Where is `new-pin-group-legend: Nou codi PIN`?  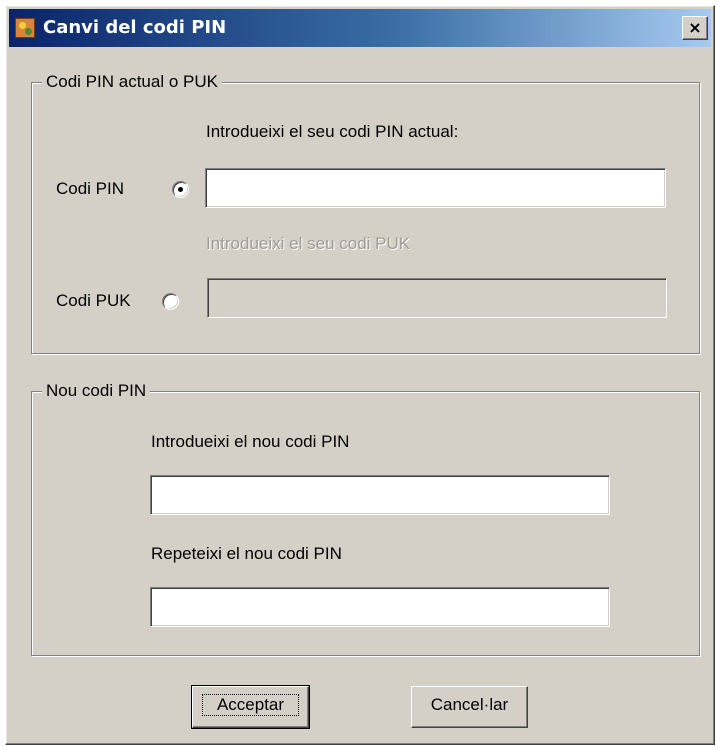 new-pin-group-legend: Nou codi PIN is located at coordinates (96, 391).